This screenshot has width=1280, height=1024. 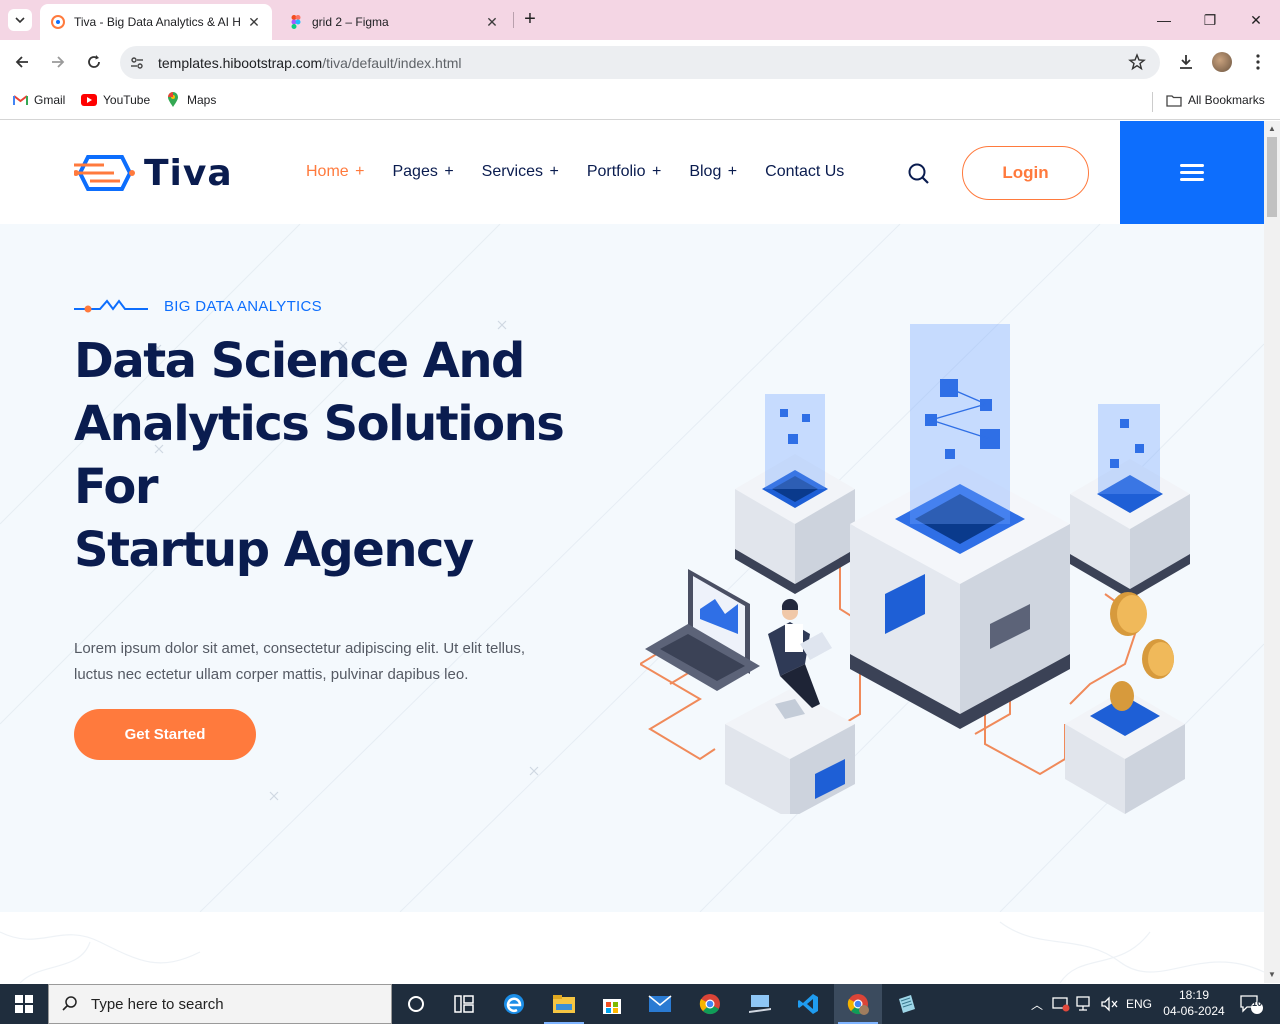 I want to click on scroll-up-icon: ▲, so click(x=1272, y=129).